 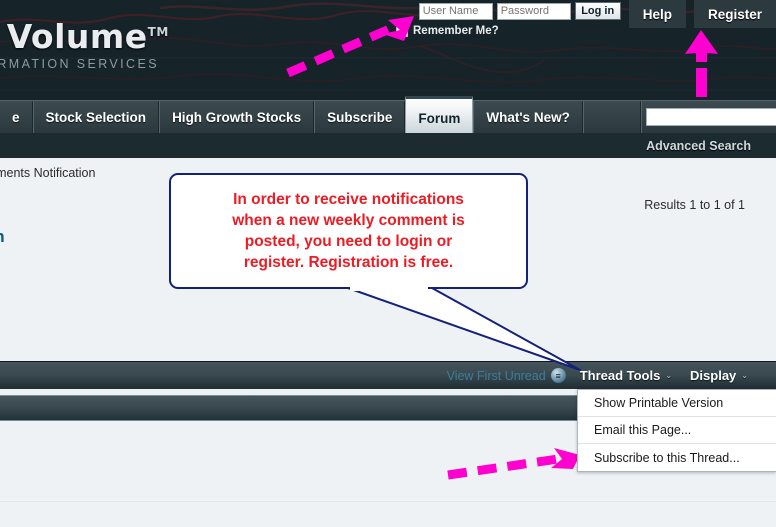 I want to click on chevron-down-icon-display: ⌄, so click(x=744, y=375).